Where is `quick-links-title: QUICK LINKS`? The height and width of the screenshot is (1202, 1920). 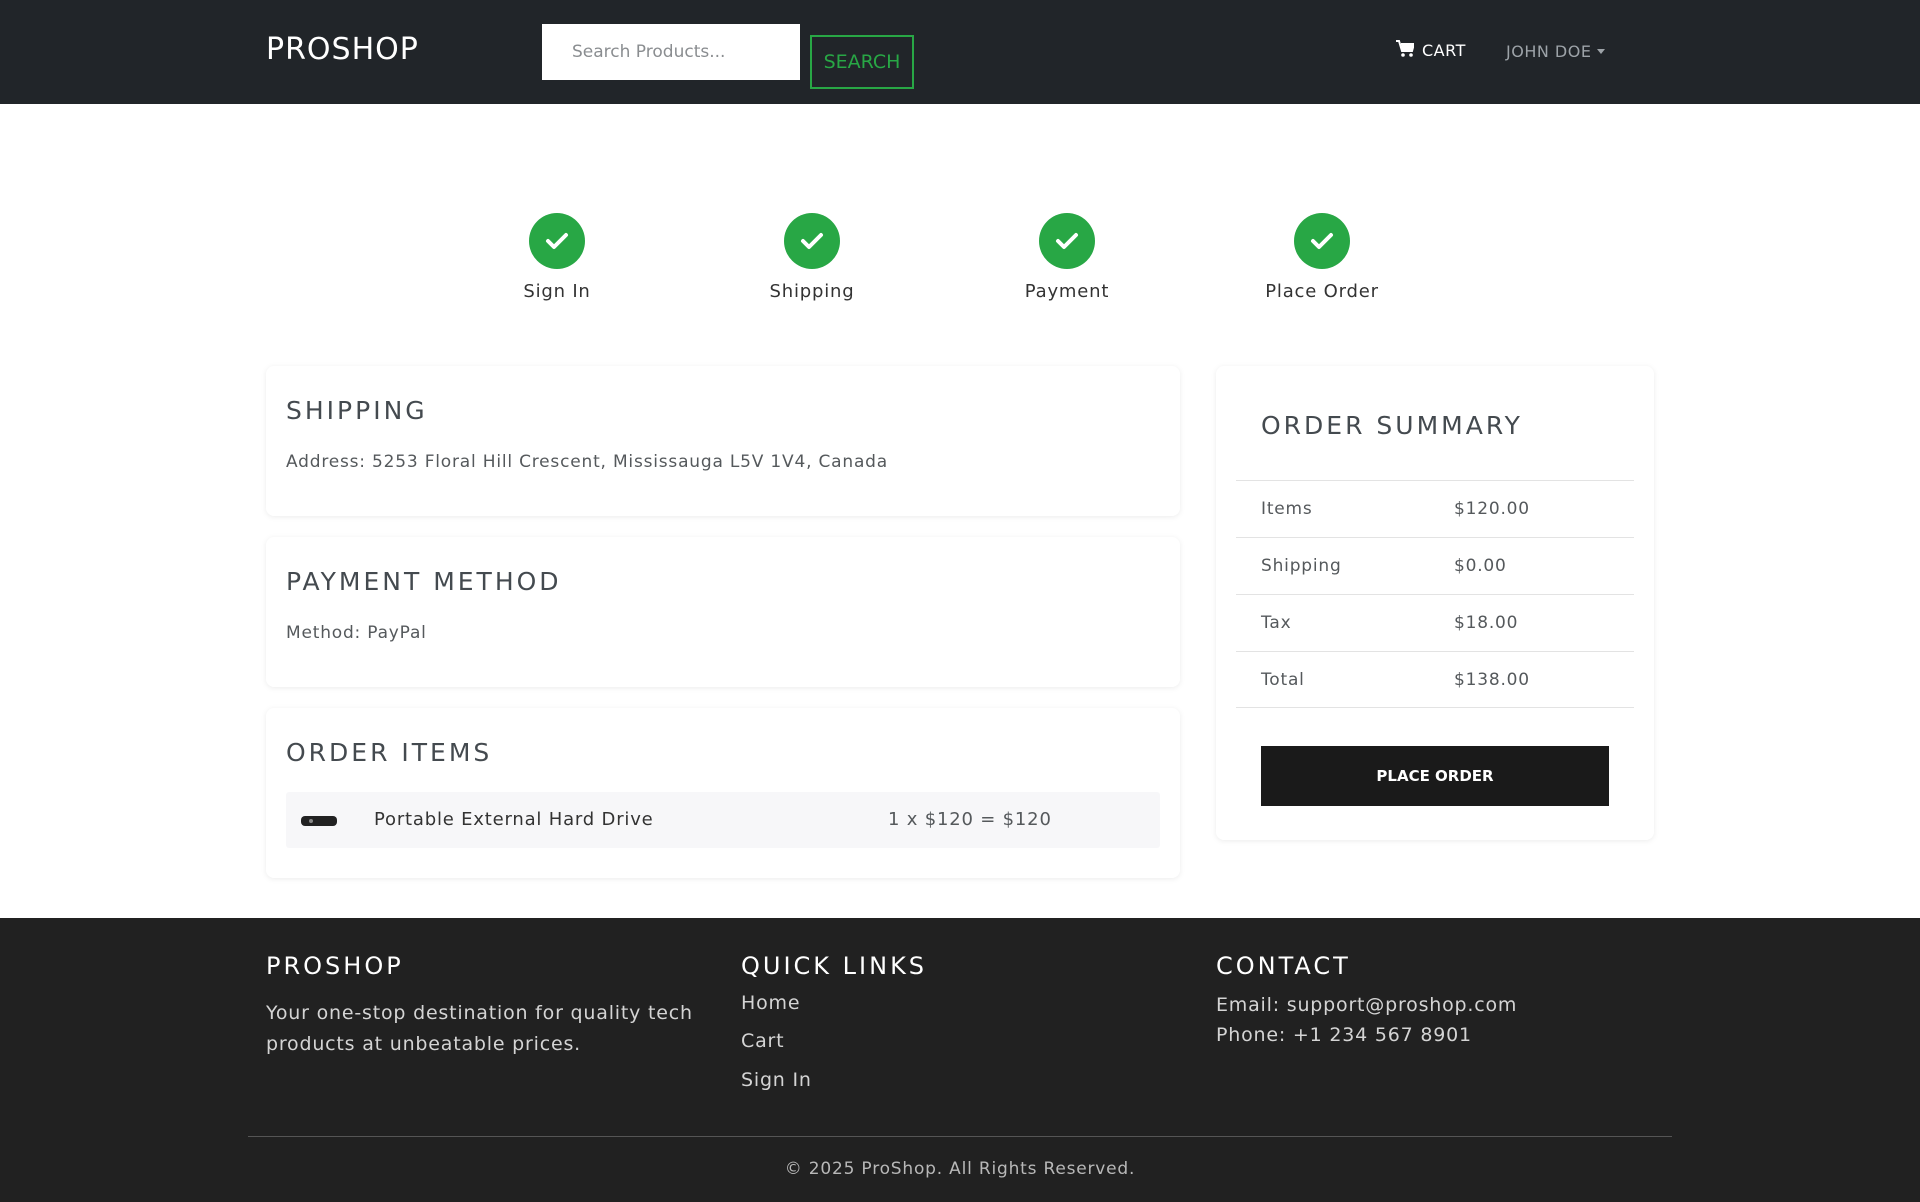 quick-links-title: QUICK LINKS is located at coordinates (834, 966).